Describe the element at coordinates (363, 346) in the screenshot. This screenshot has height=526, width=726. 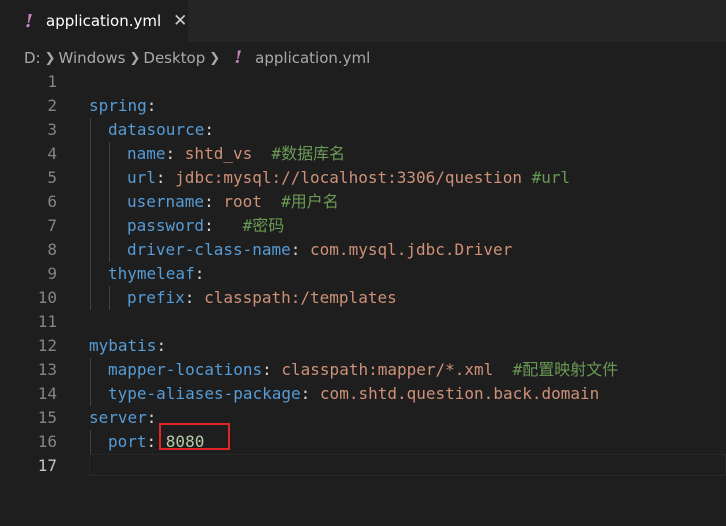
I see `code-line: 12 mybatis:` at that location.